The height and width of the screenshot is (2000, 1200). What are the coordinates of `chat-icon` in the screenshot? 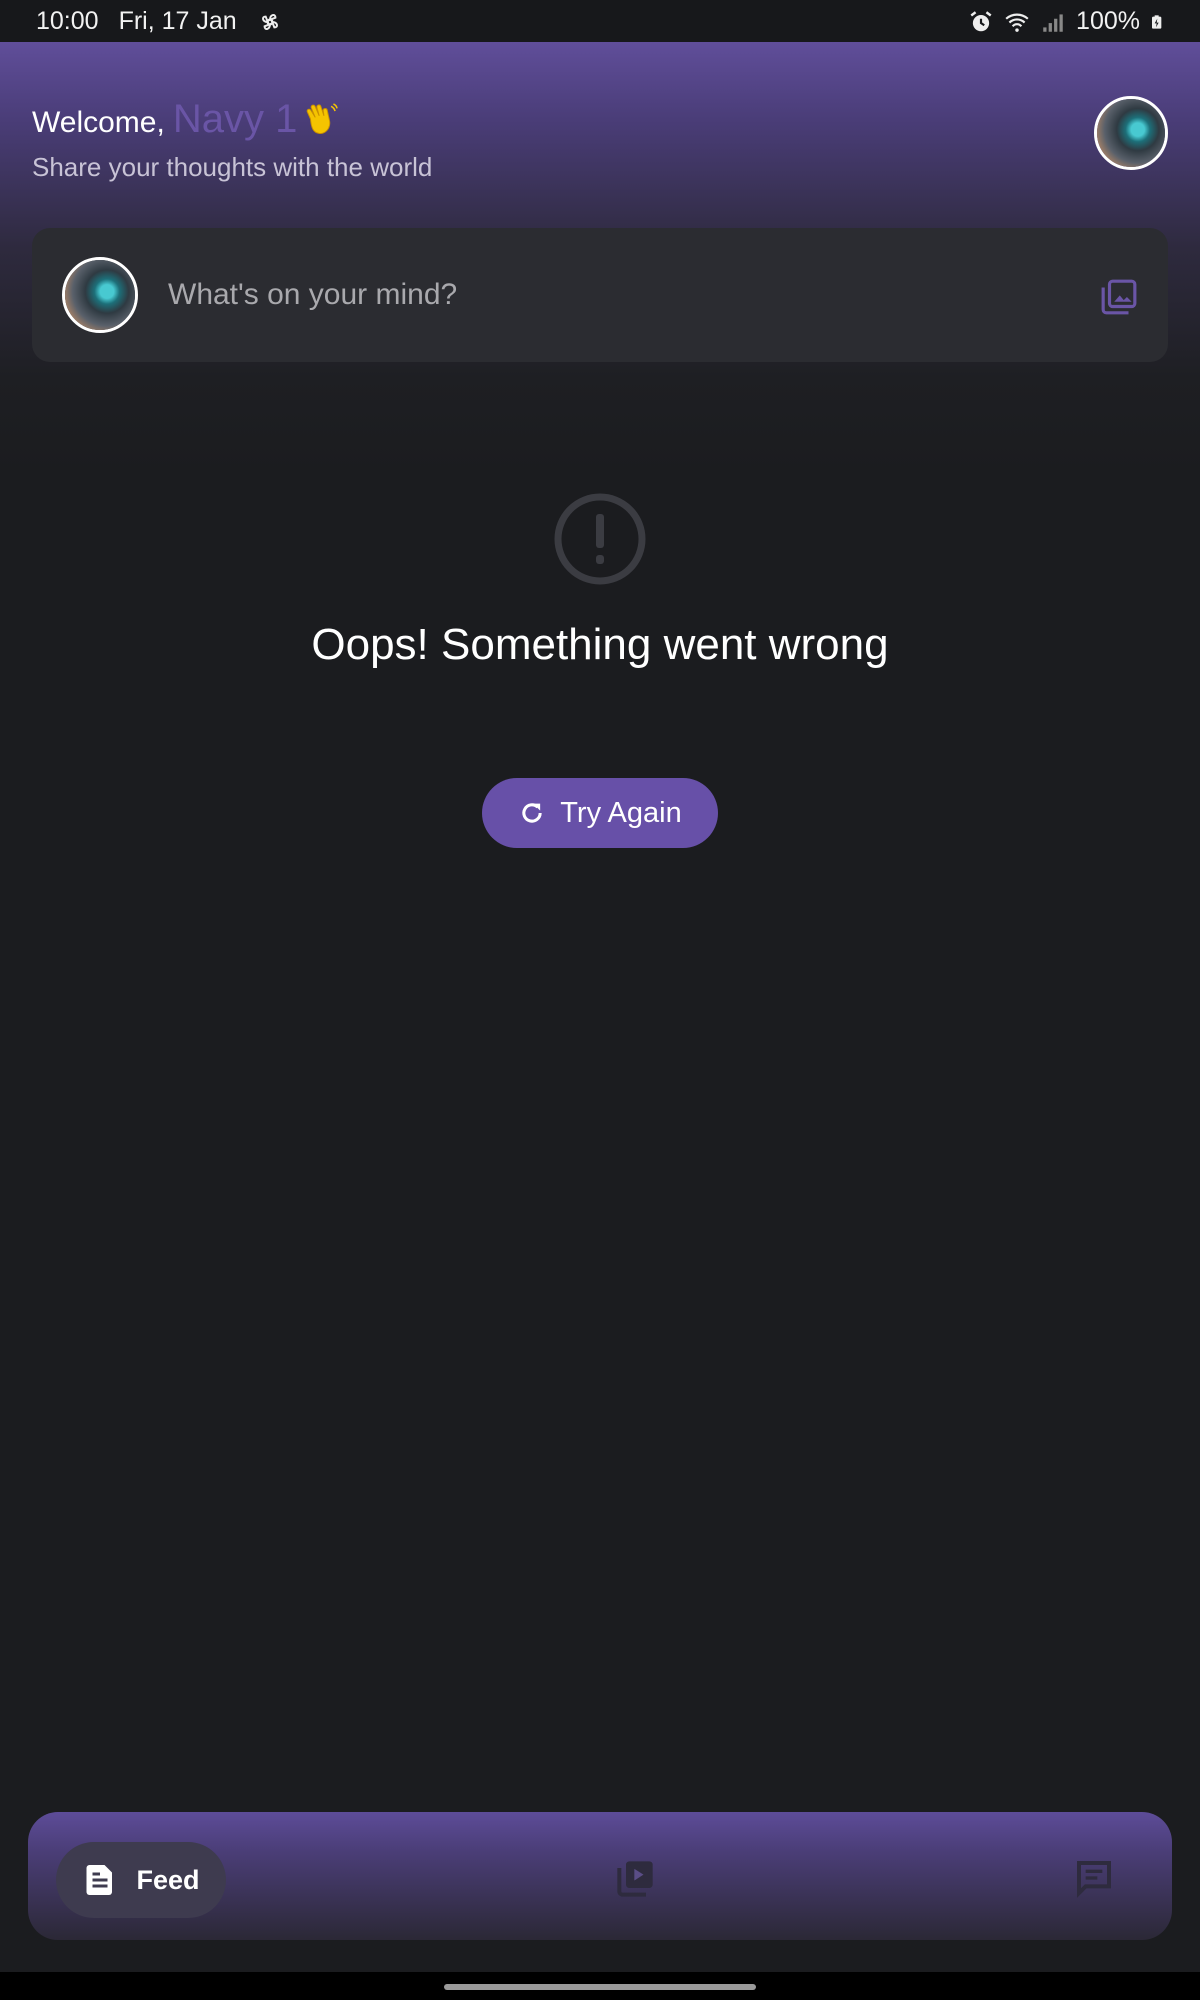 It's located at (1094, 1878).